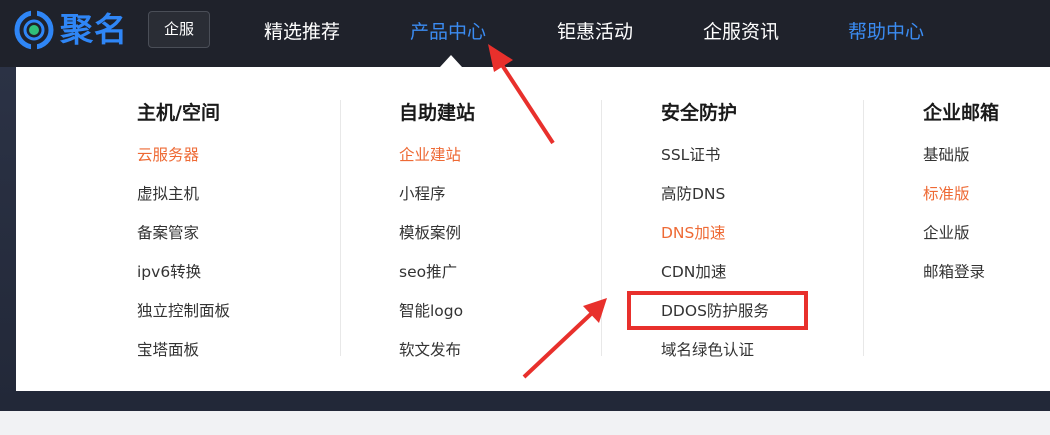 The width and height of the screenshot is (1050, 435). I want to click on menu-item-ssl: SSL证书, so click(690, 154).